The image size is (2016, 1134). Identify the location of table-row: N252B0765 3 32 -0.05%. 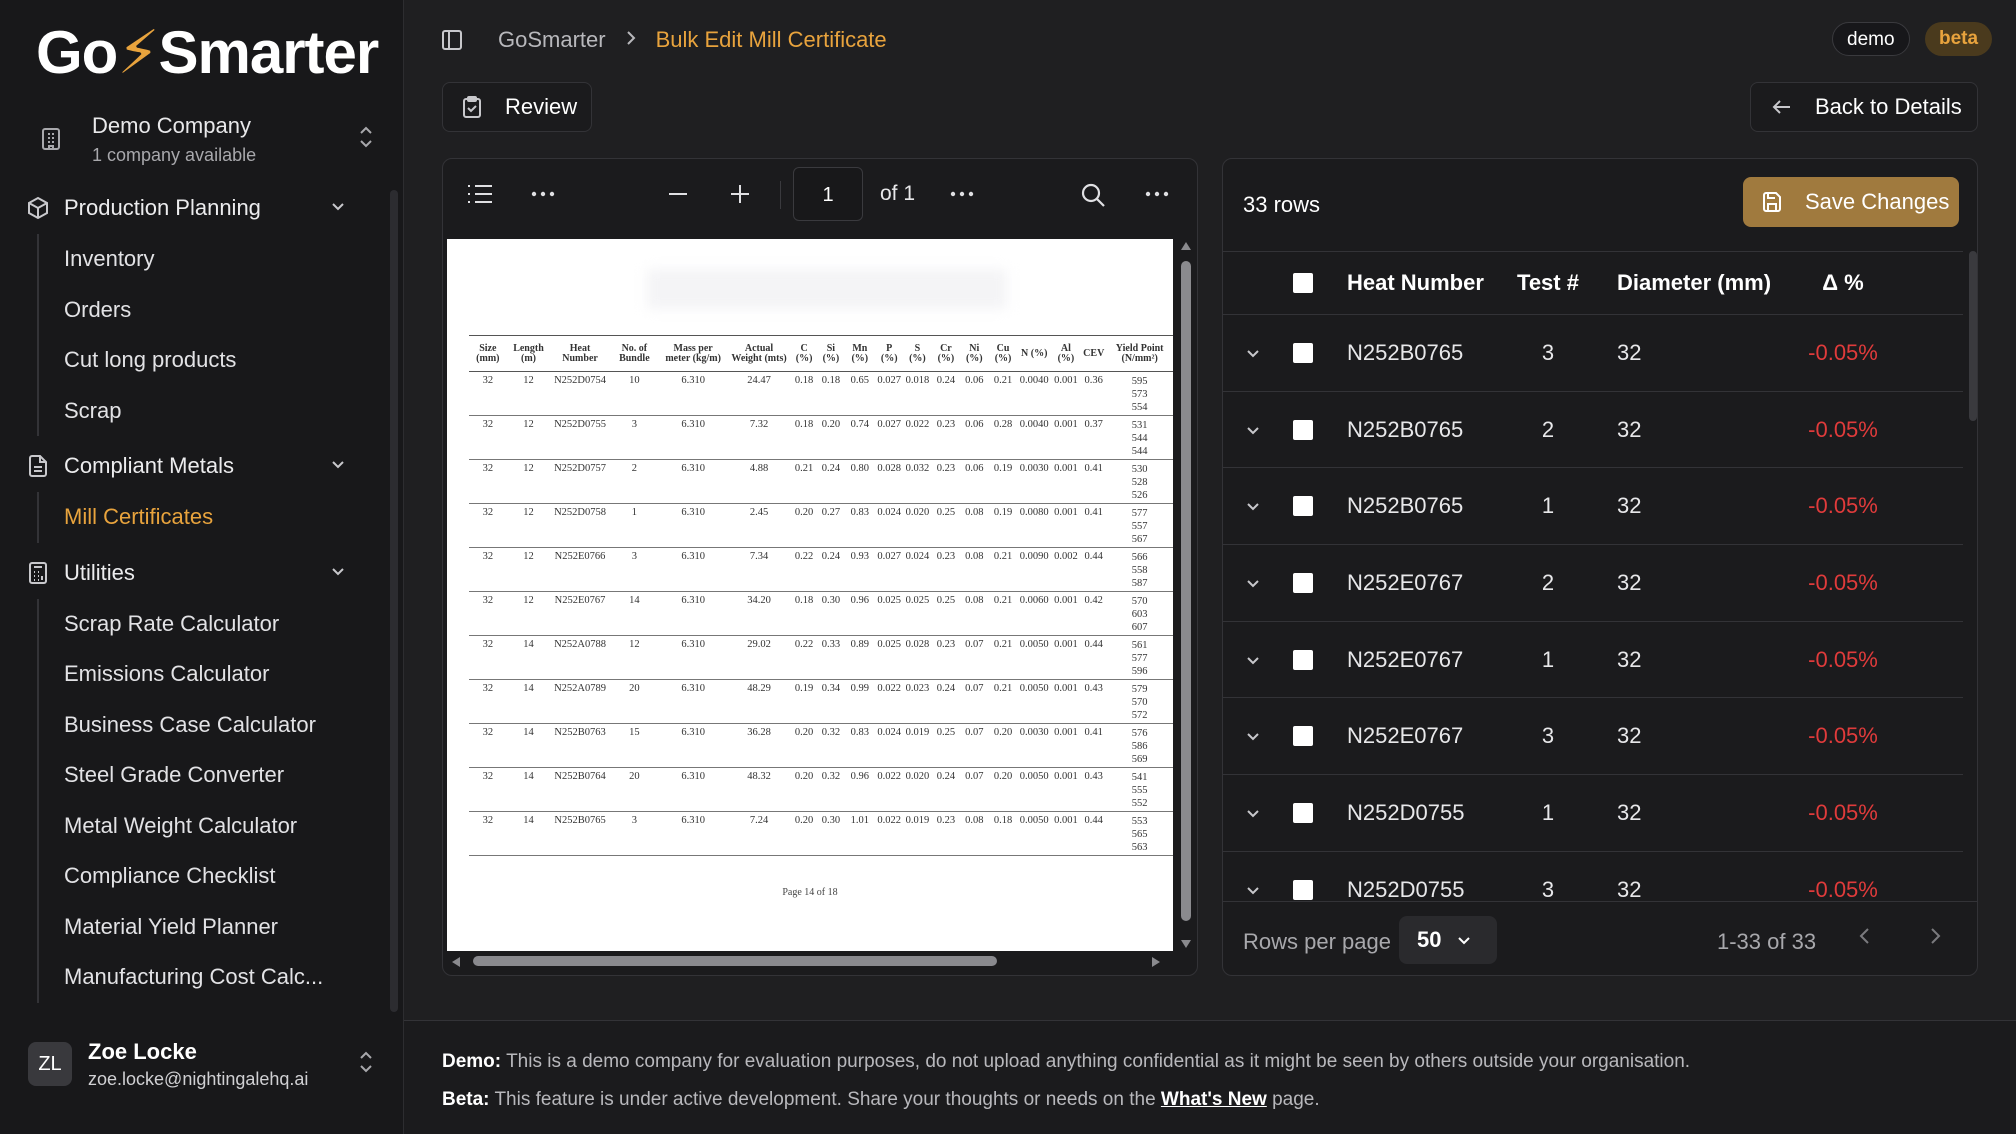
(1593, 353).